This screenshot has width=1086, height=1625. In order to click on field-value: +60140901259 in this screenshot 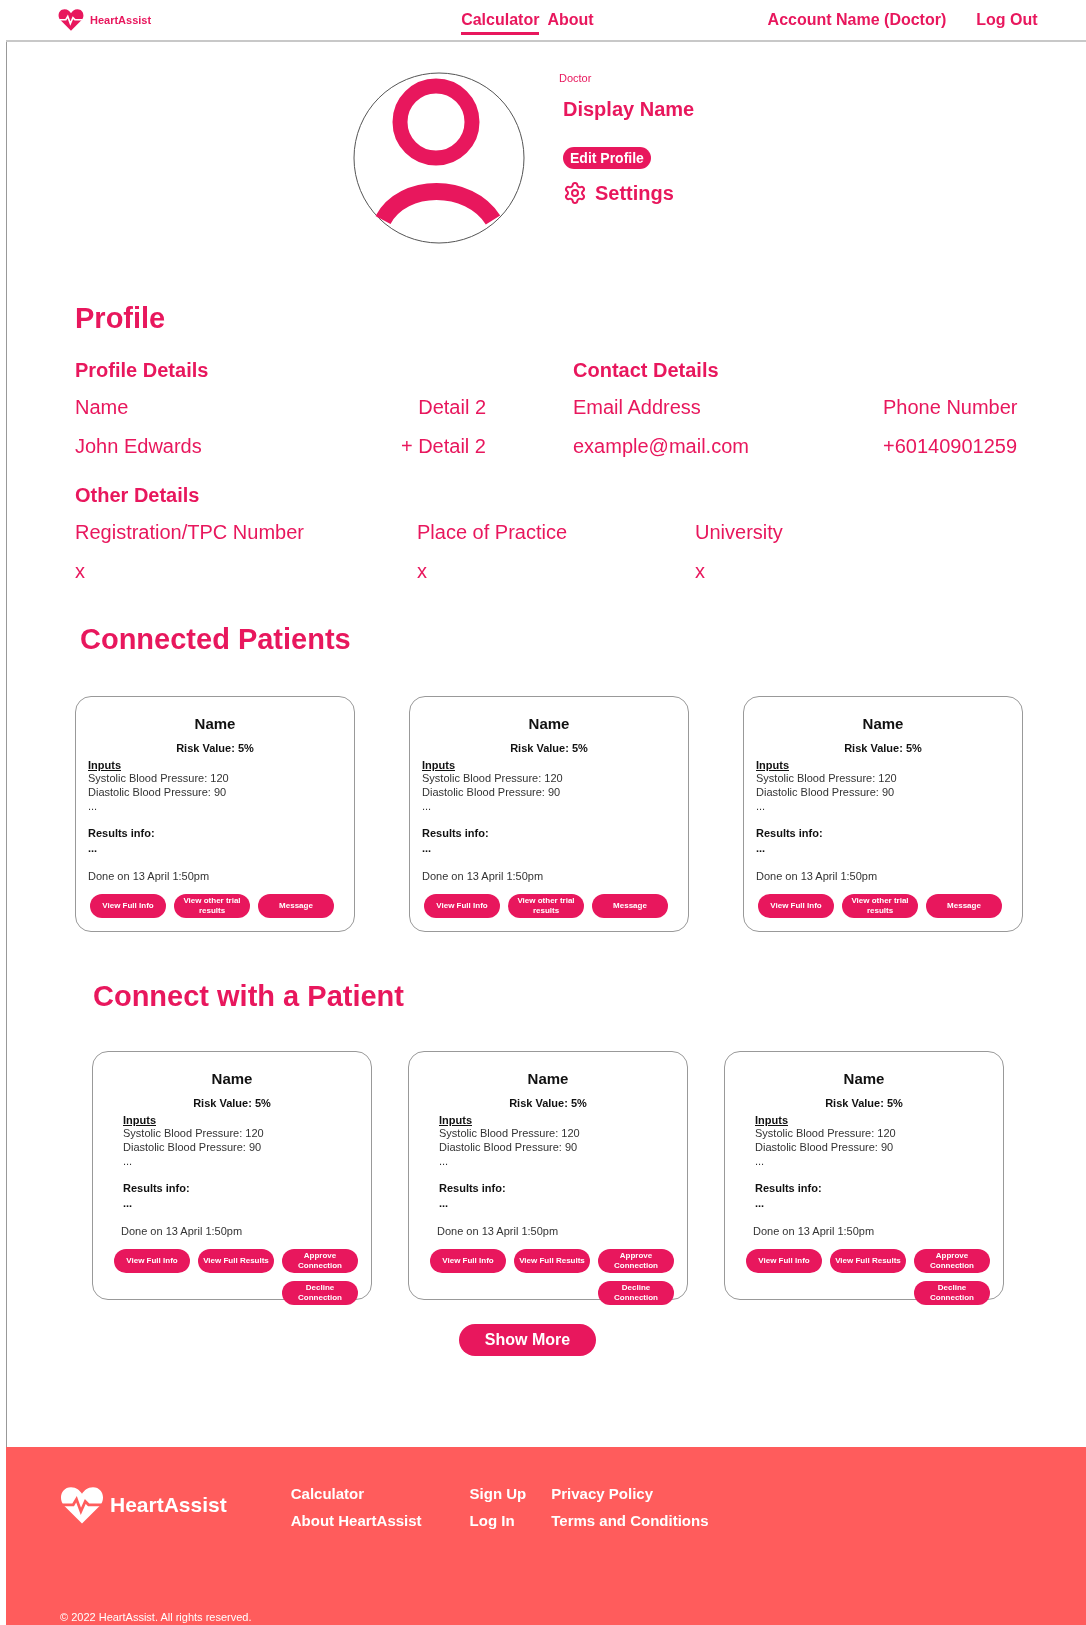, I will do `click(950, 446)`.